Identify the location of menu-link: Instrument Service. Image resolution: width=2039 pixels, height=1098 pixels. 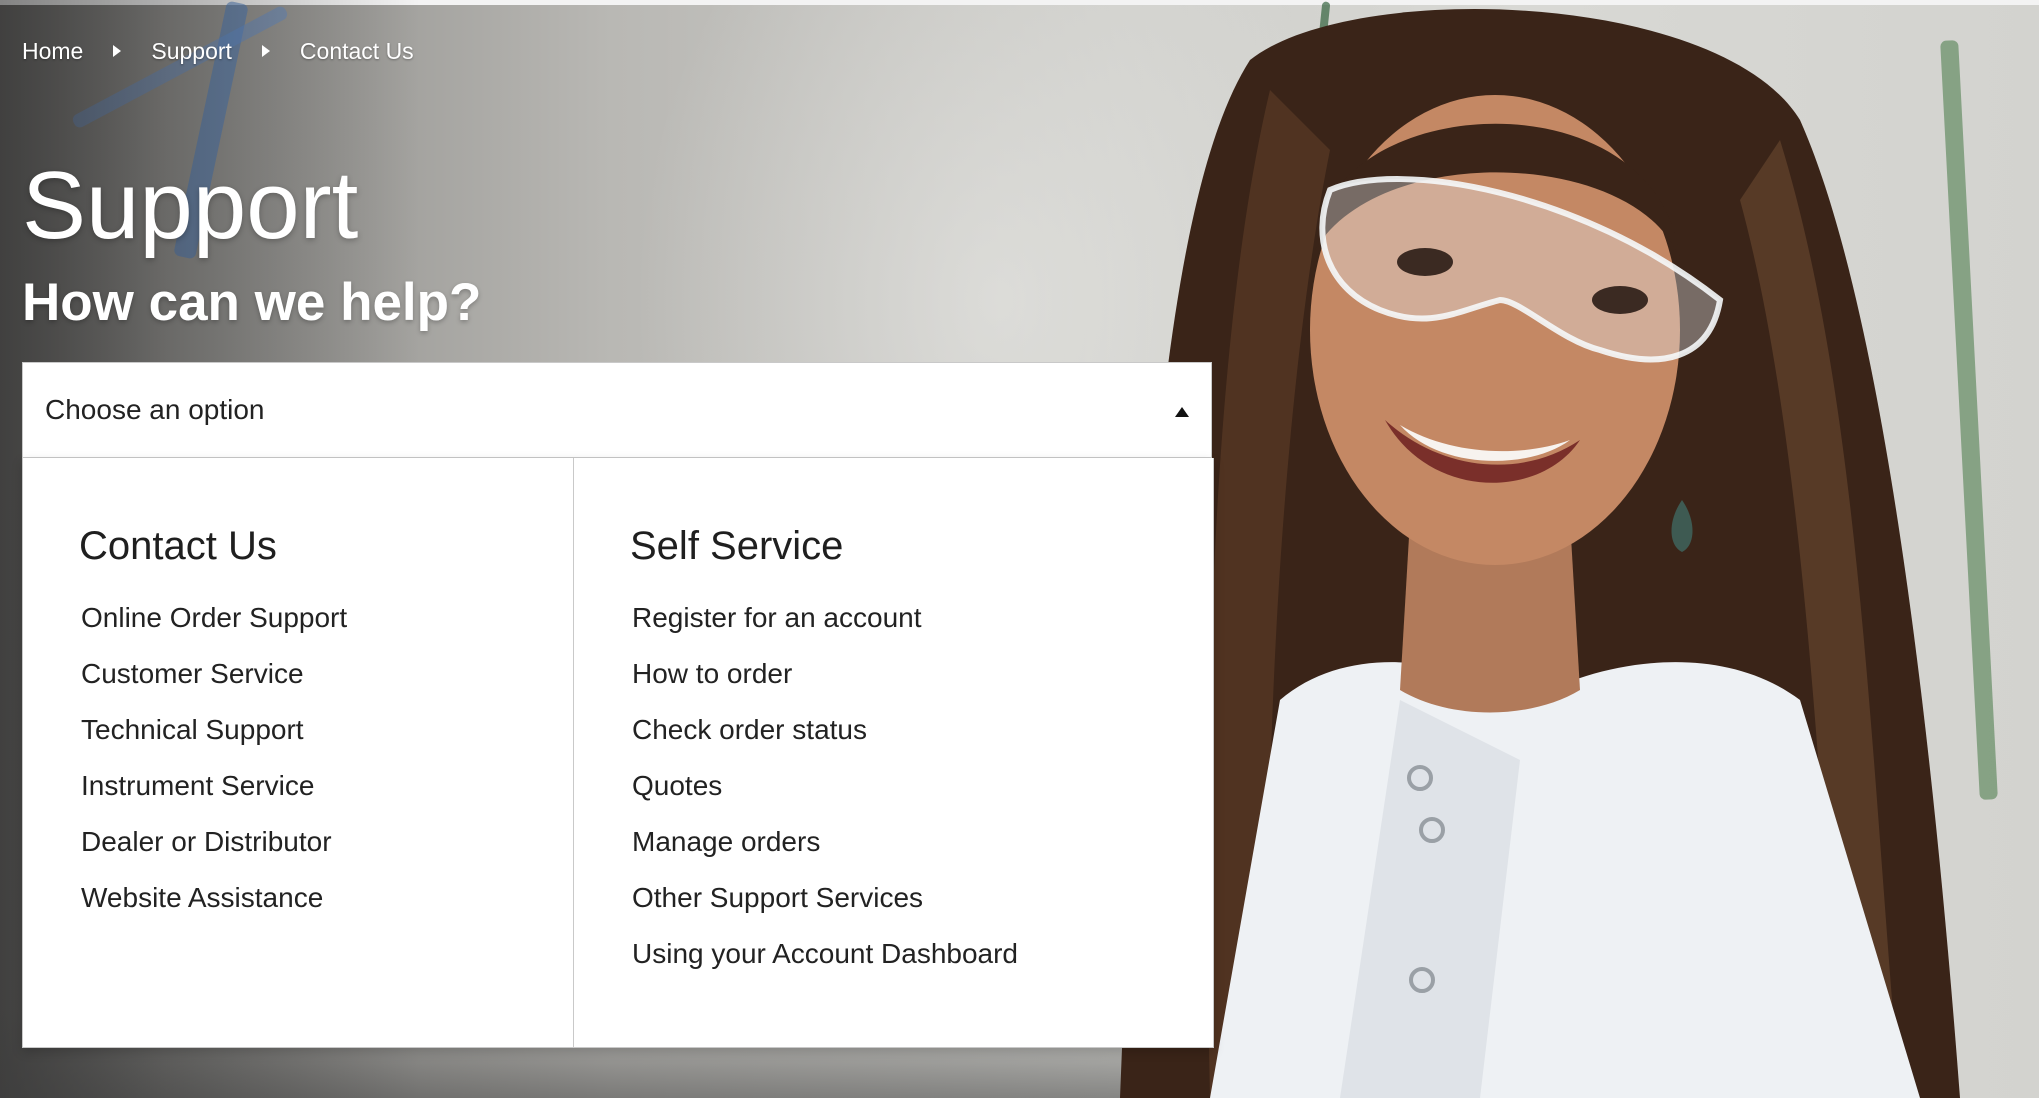
(197, 785).